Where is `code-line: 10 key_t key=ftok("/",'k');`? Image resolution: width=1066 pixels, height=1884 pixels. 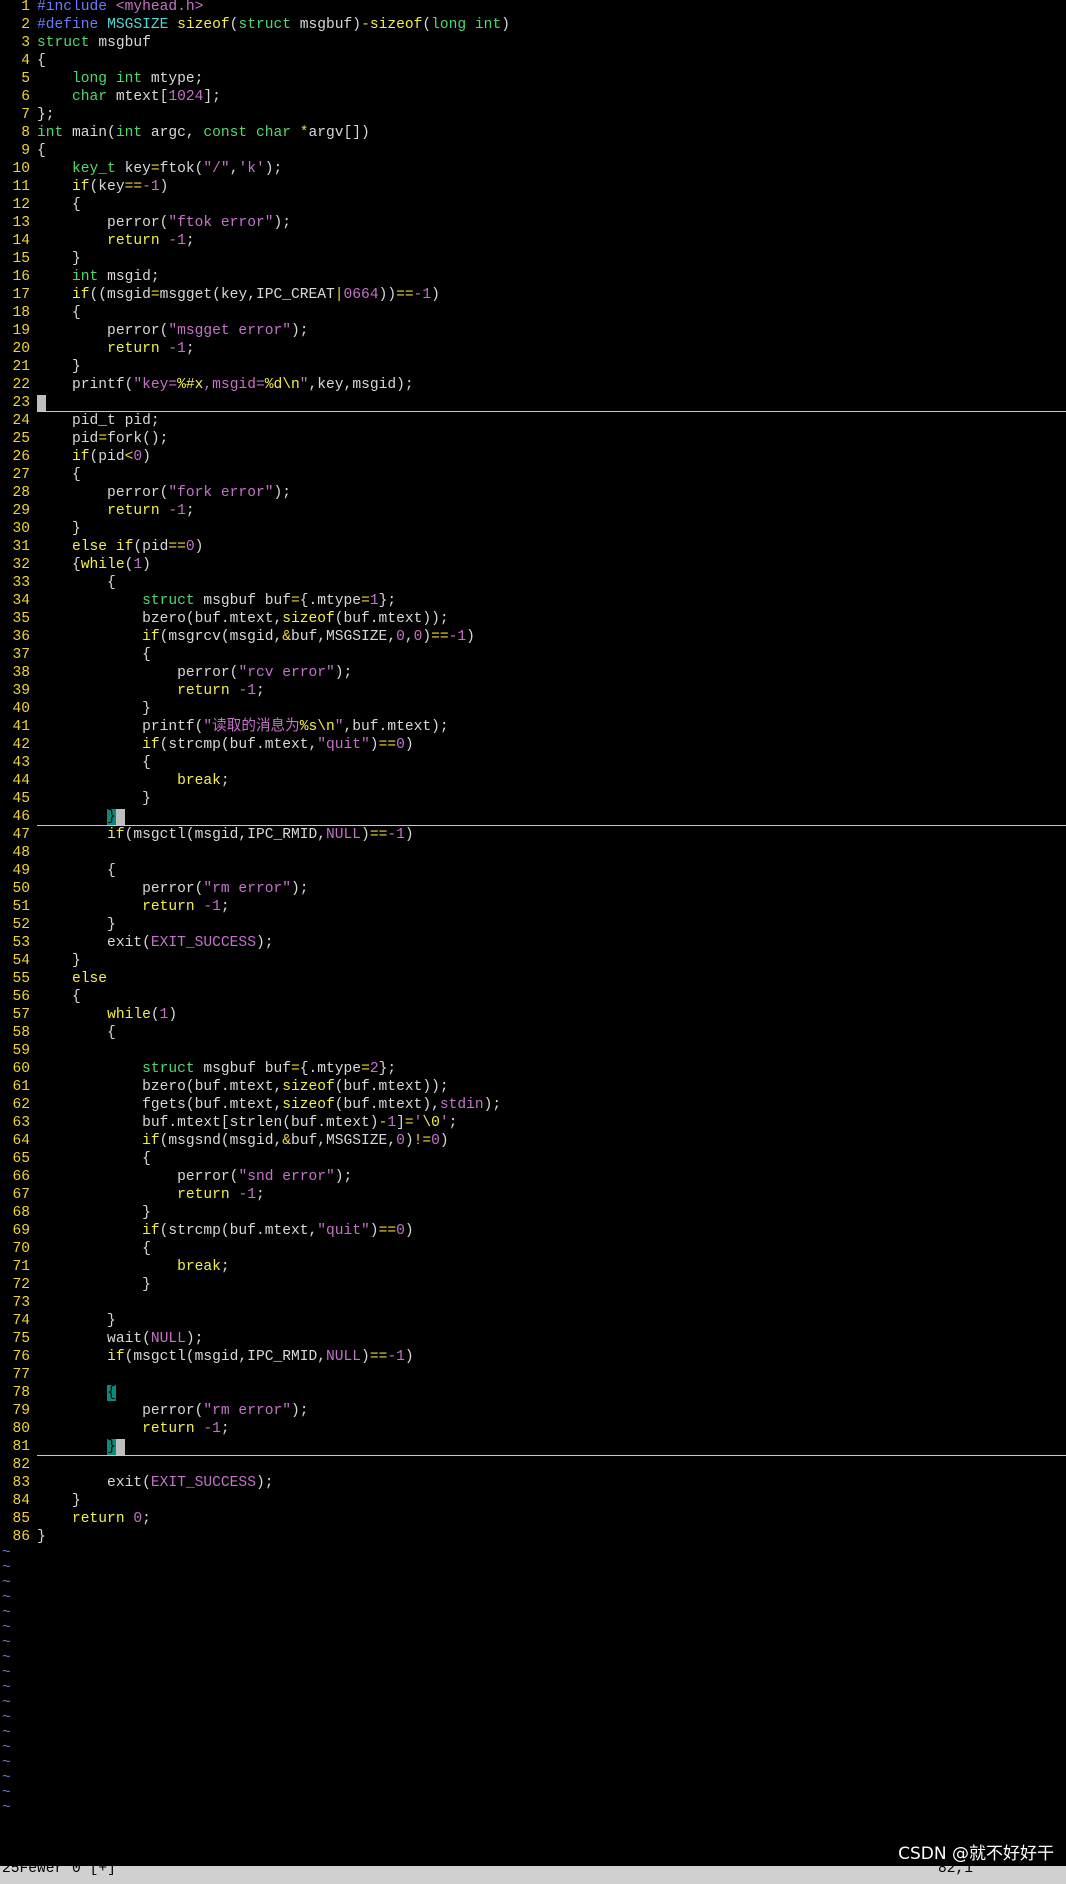 code-line: 10 key_t key=ftok("/",'k'); is located at coordinates (533, 169).